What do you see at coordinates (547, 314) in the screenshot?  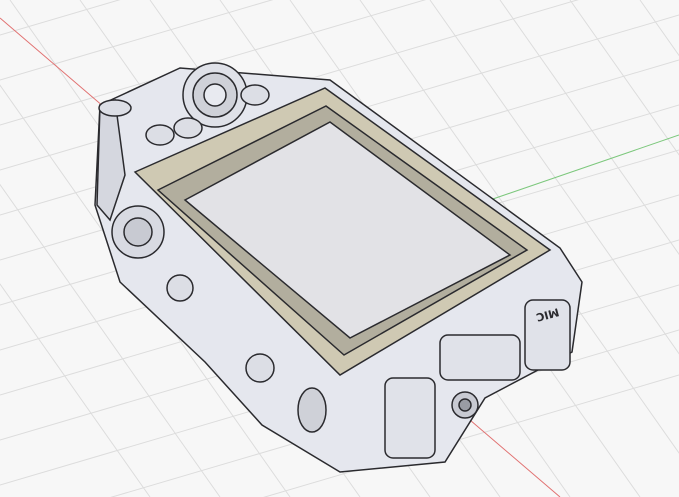 I see `port-label: MIC` at bounding box center [547, 314].